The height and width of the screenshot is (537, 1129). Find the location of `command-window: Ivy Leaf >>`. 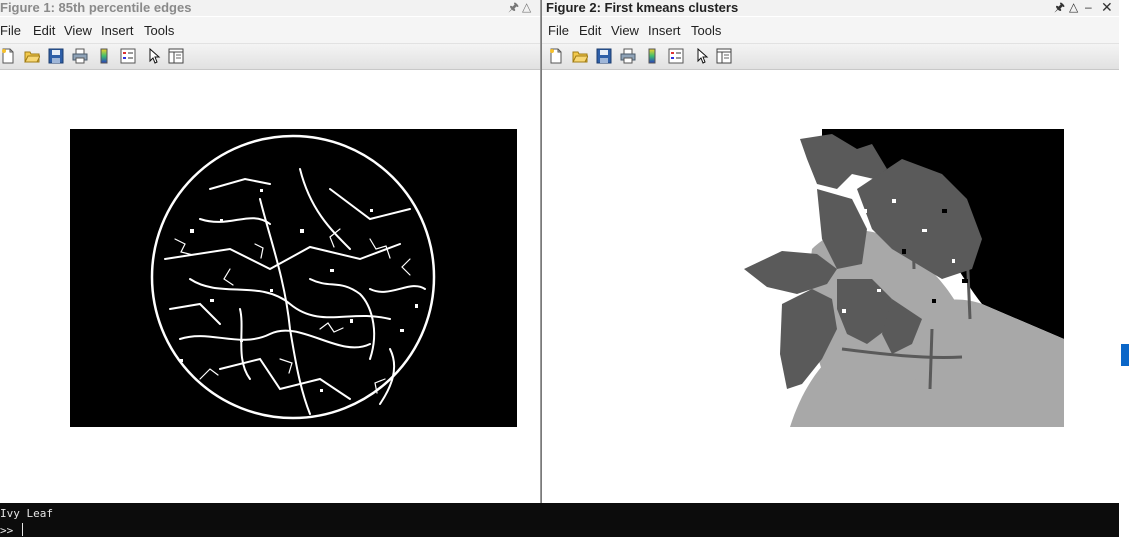

command-window: Ivy Leaf >> is located at coordinates (559, 520).